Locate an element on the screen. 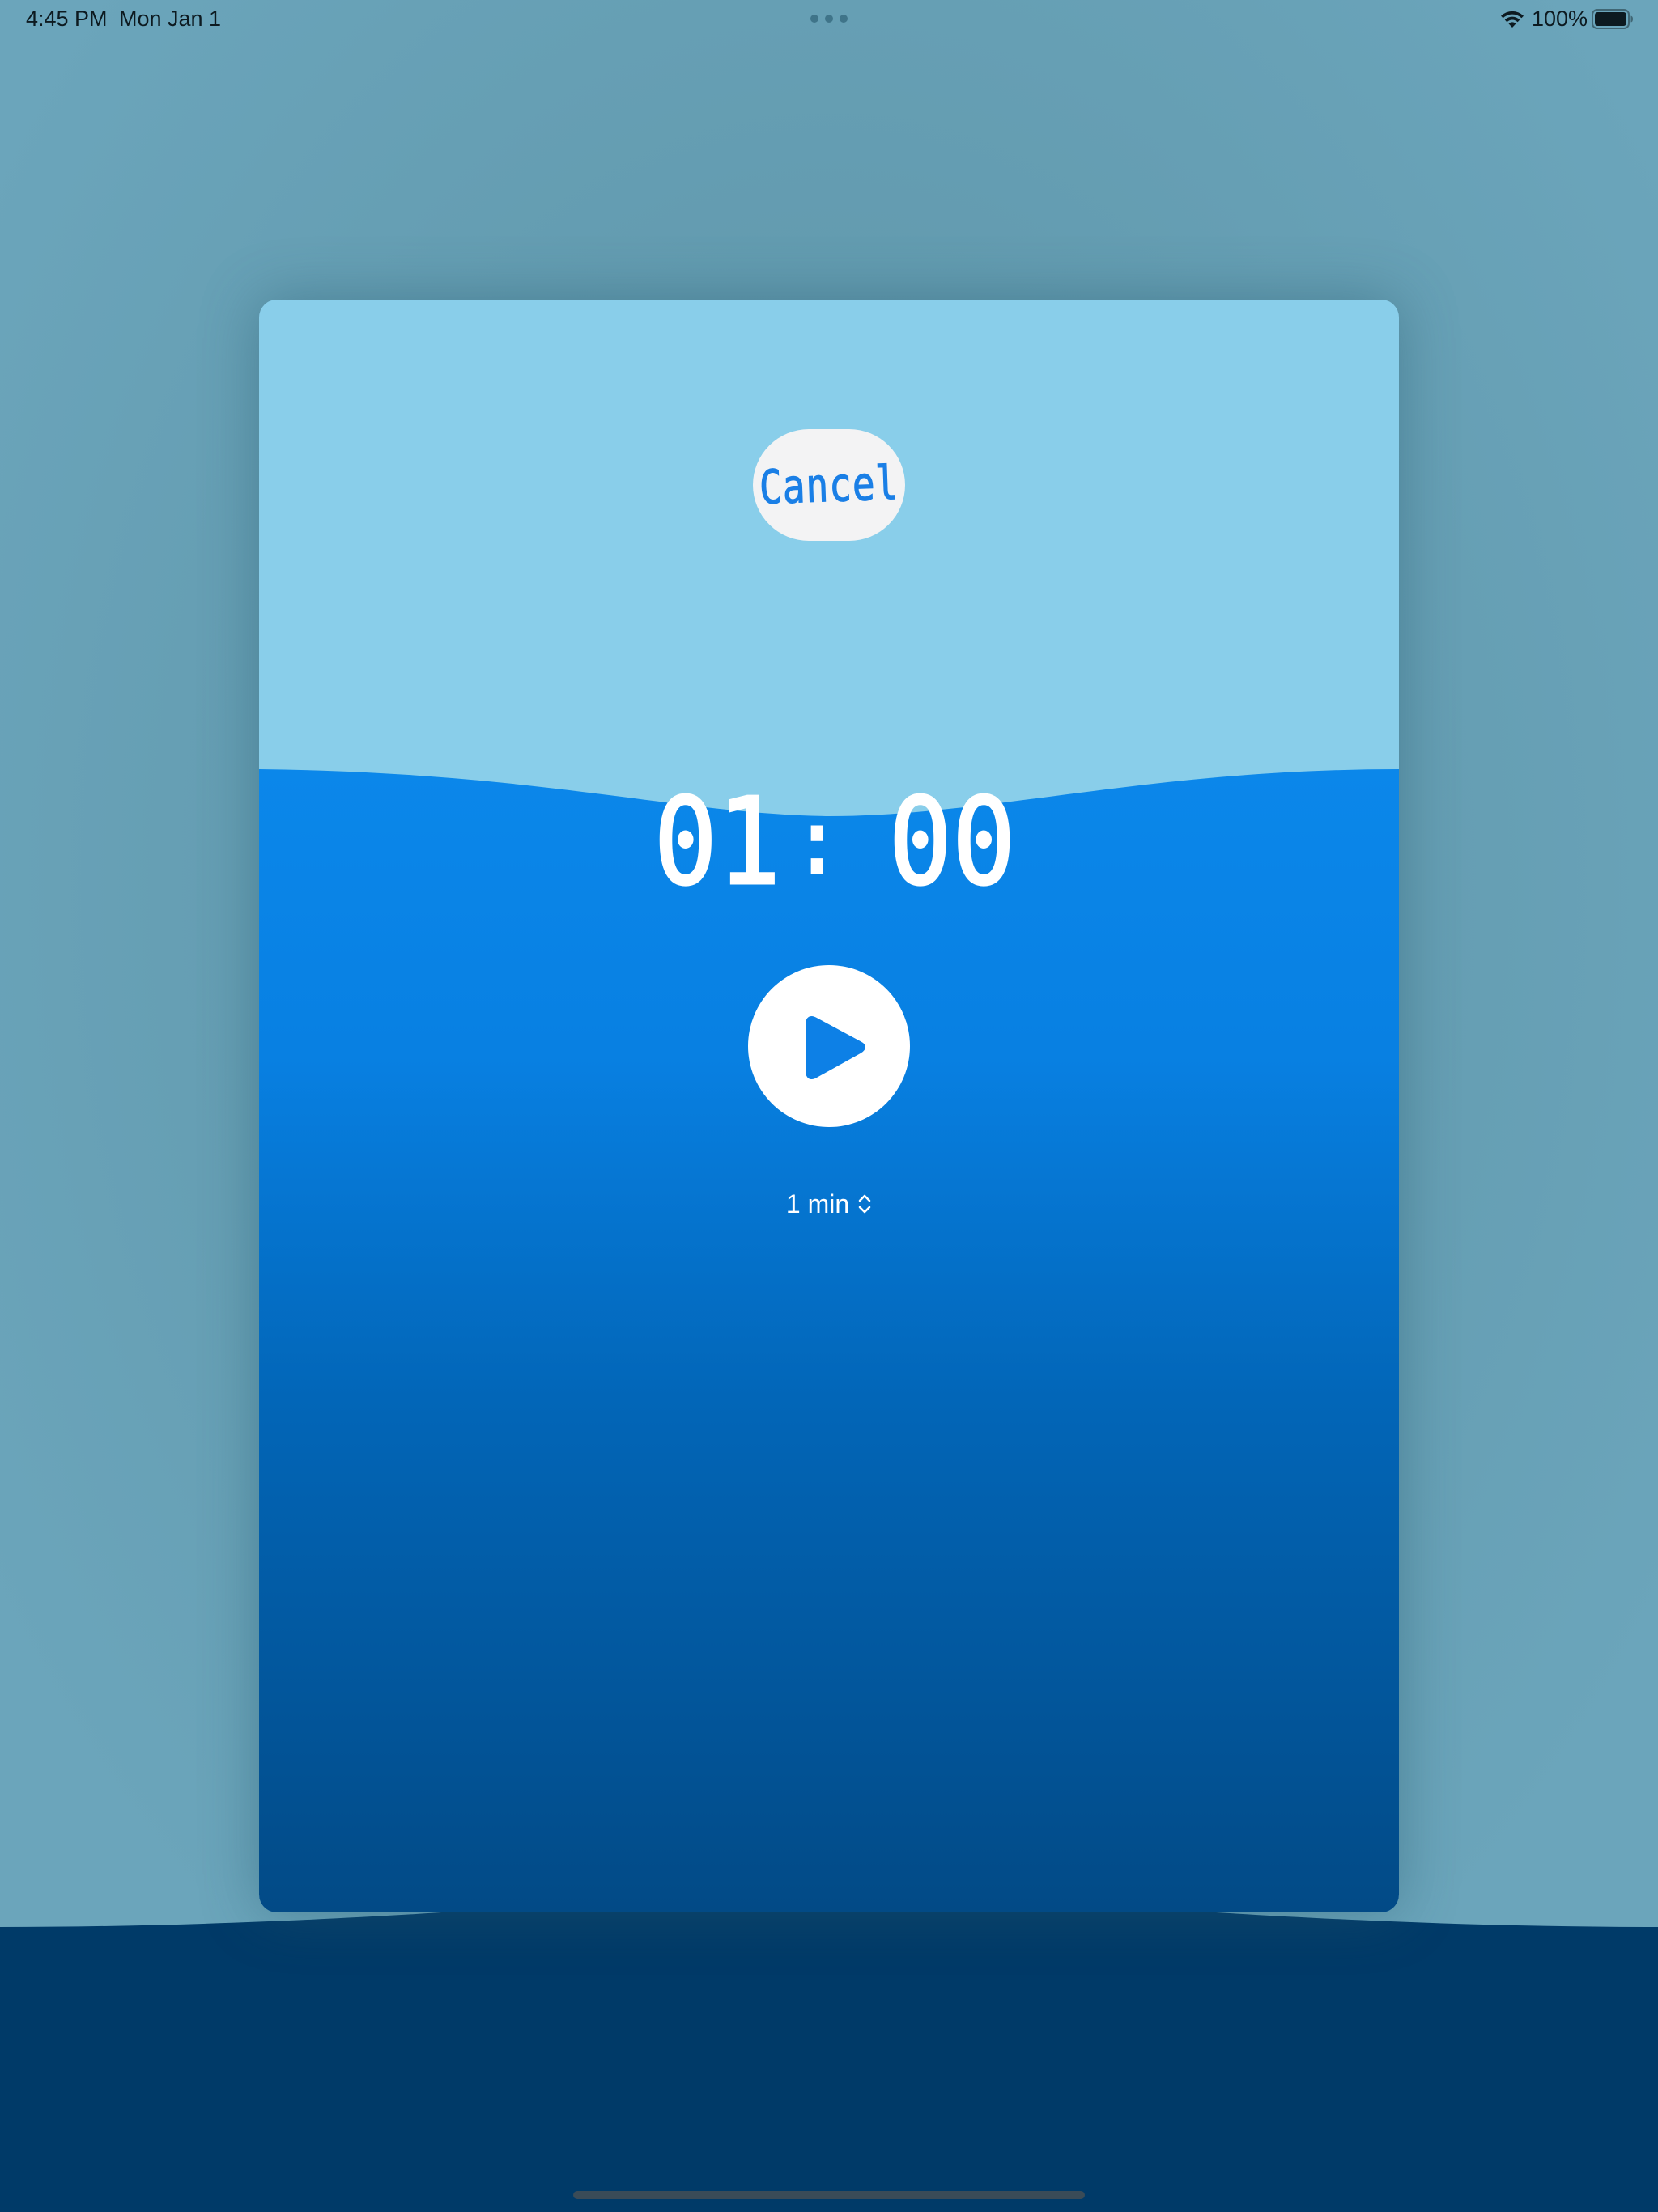 This screenshot has height=2212, width=1658. play-icon is located at coordinates (835, 1047).